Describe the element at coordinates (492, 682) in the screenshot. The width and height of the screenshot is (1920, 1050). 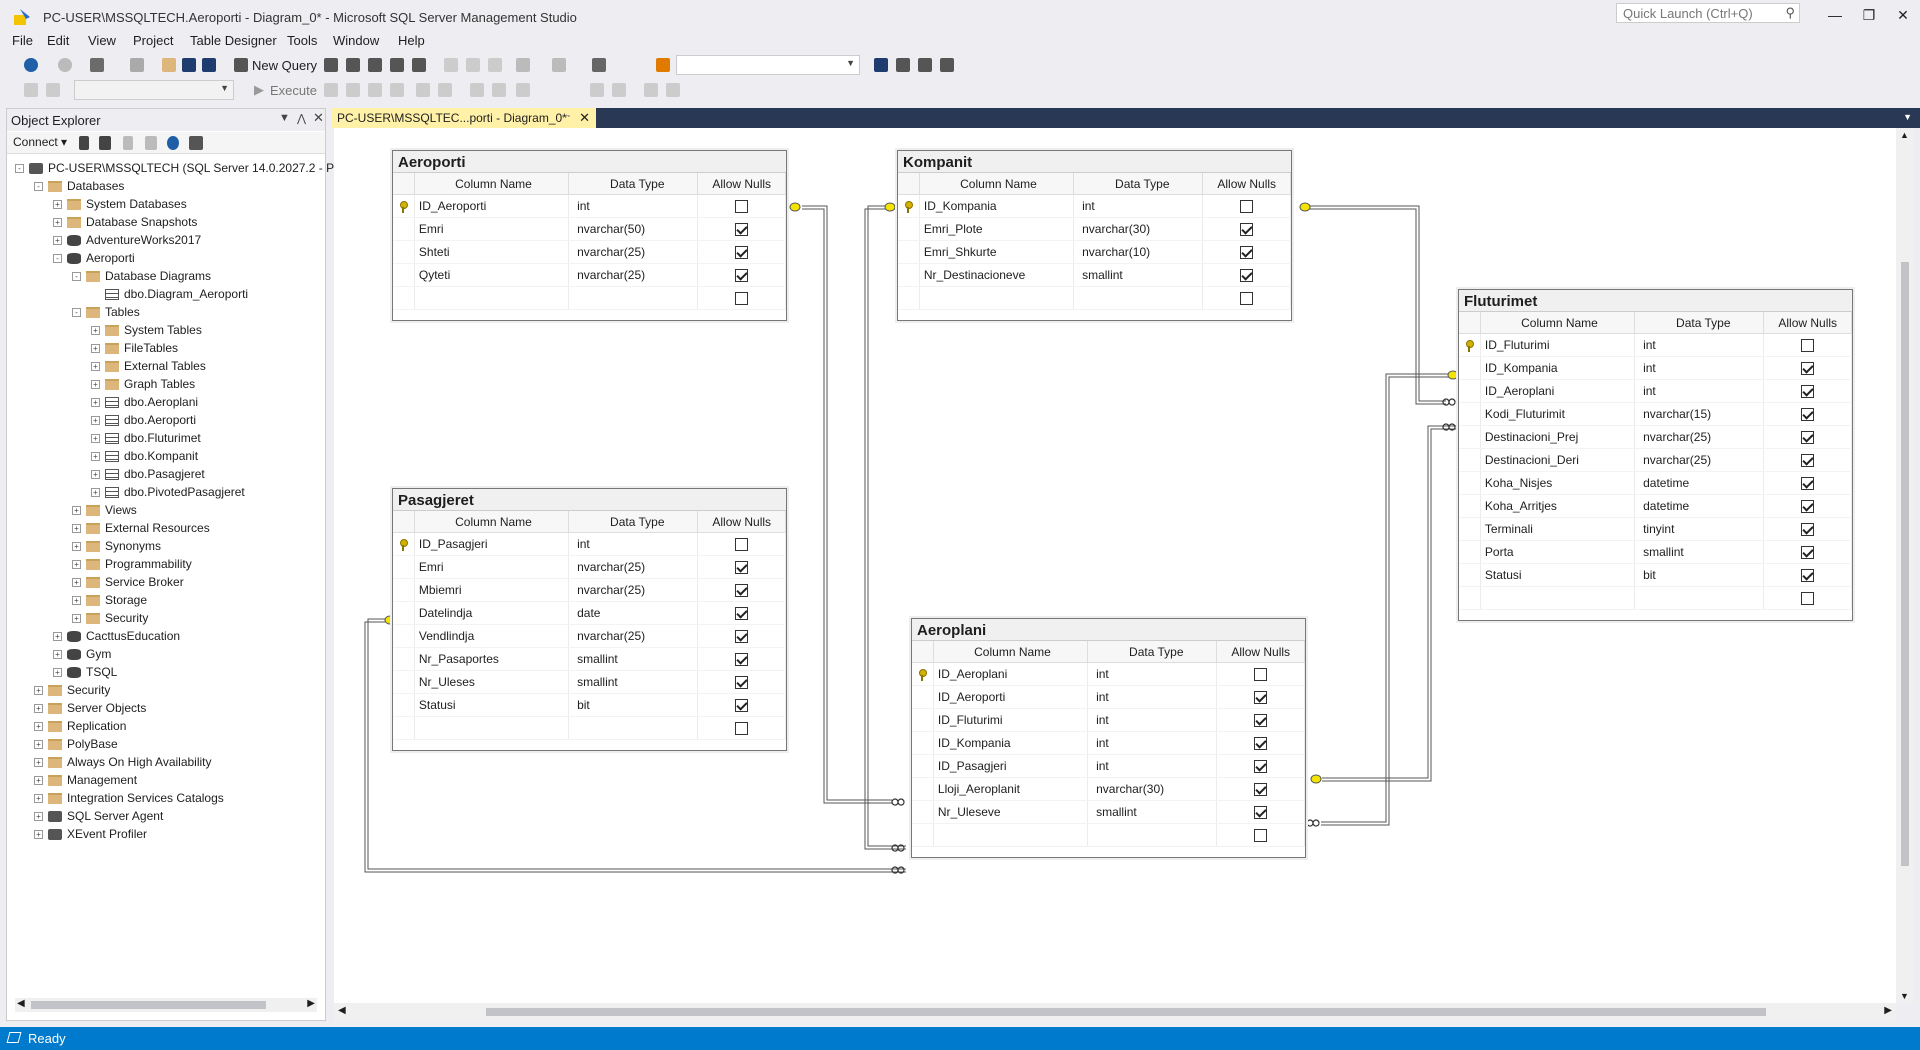
I see `column-name-cell: Nr_Uleses` at that location.